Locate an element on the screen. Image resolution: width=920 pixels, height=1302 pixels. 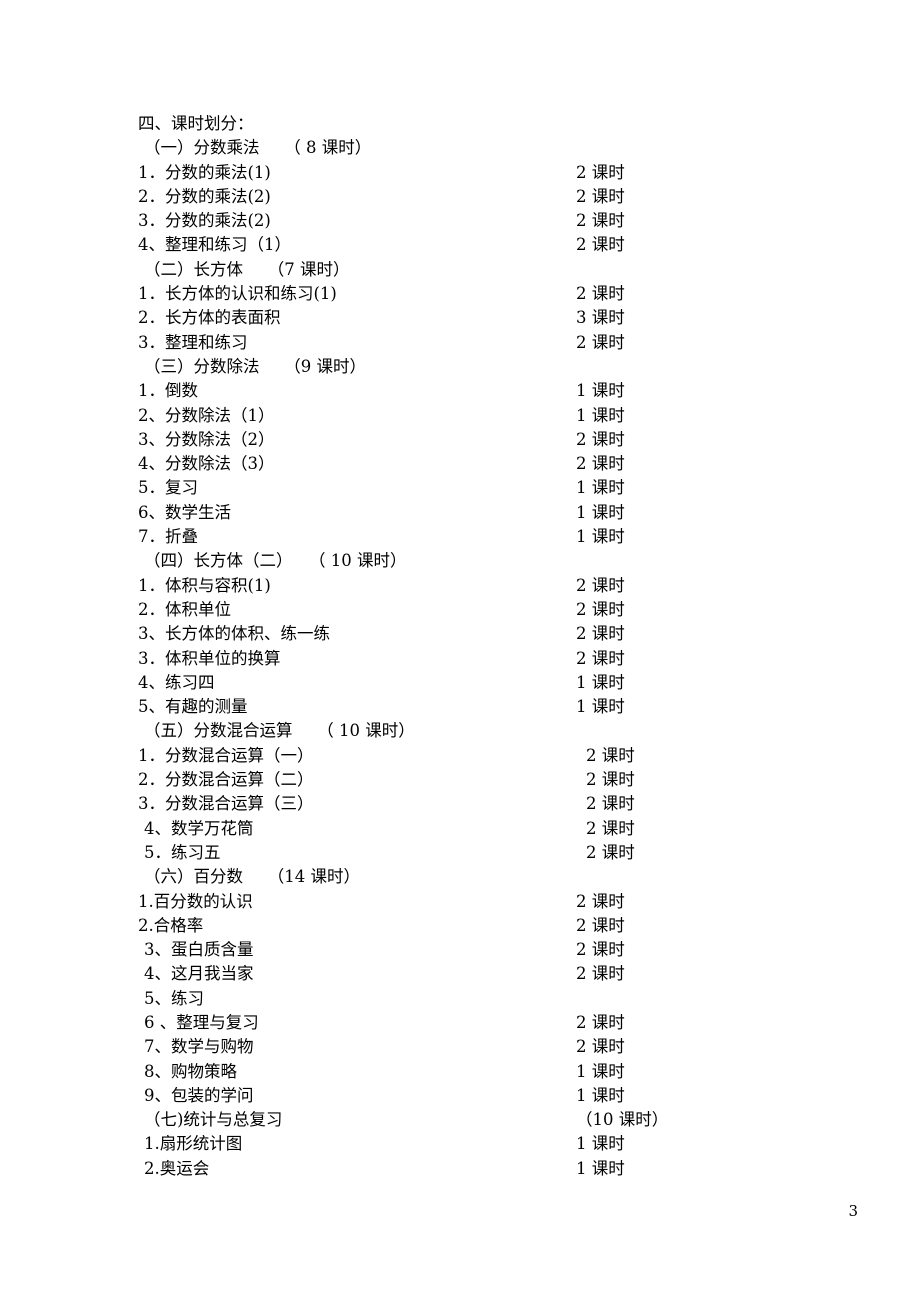
outline-row-label: （六）百分数 （14 课时） is located at coordinates (252, 877).